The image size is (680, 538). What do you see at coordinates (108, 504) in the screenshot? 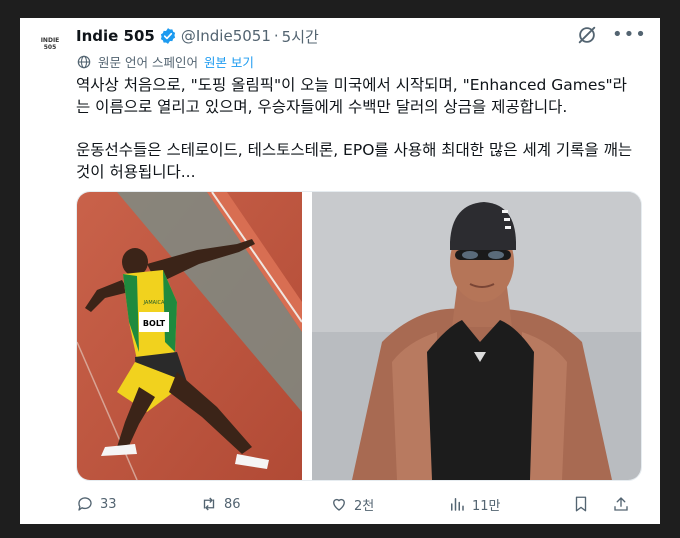
I see `reply-count: 33` at bounding box center [108, 504].